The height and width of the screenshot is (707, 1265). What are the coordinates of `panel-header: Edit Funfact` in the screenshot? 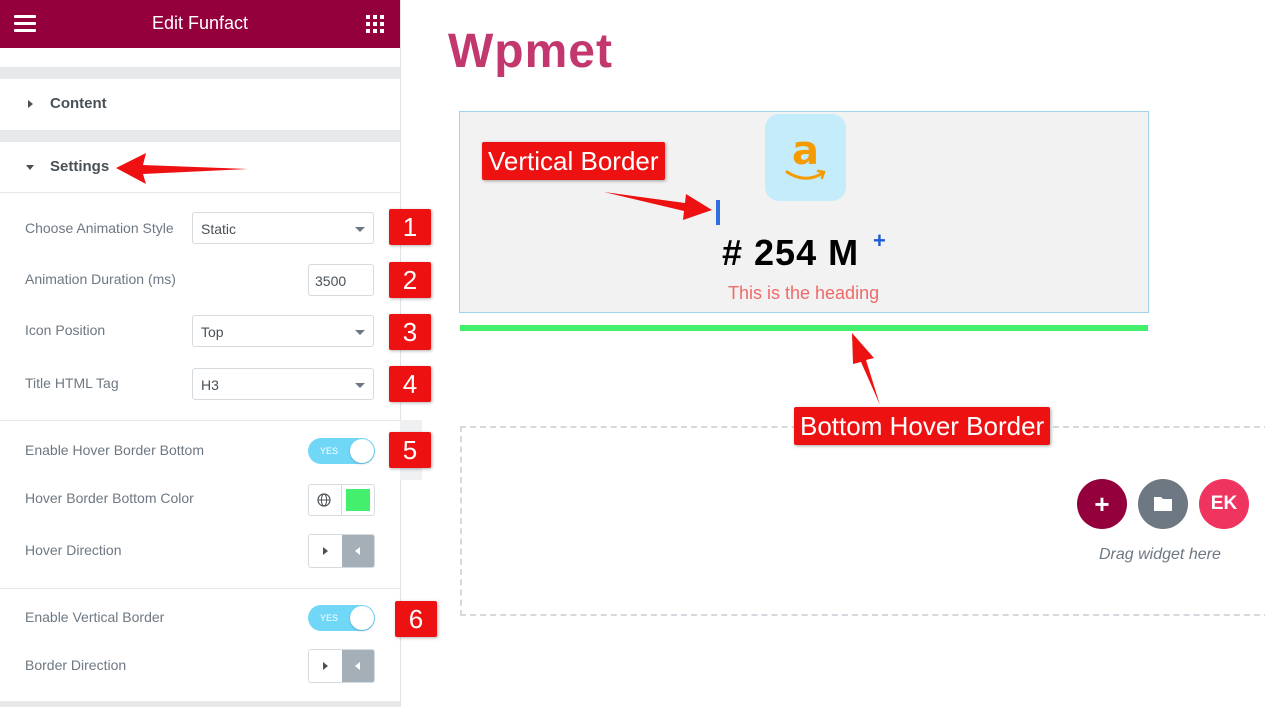 It's located at (200, 24).